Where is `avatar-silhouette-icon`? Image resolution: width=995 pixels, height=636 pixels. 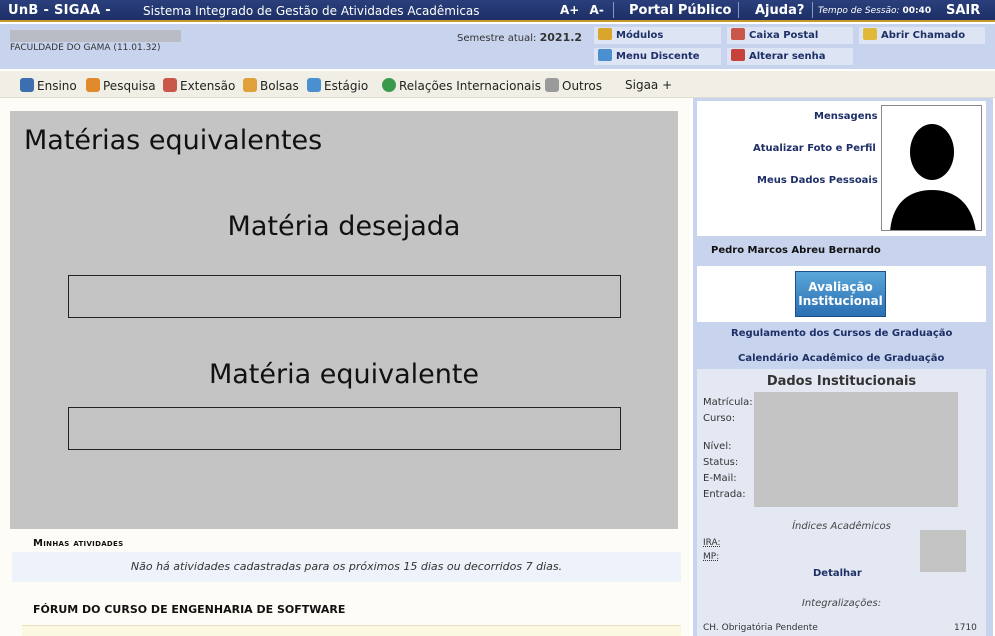 avatar-silhouette-icon is located at coordinates (931, 168).